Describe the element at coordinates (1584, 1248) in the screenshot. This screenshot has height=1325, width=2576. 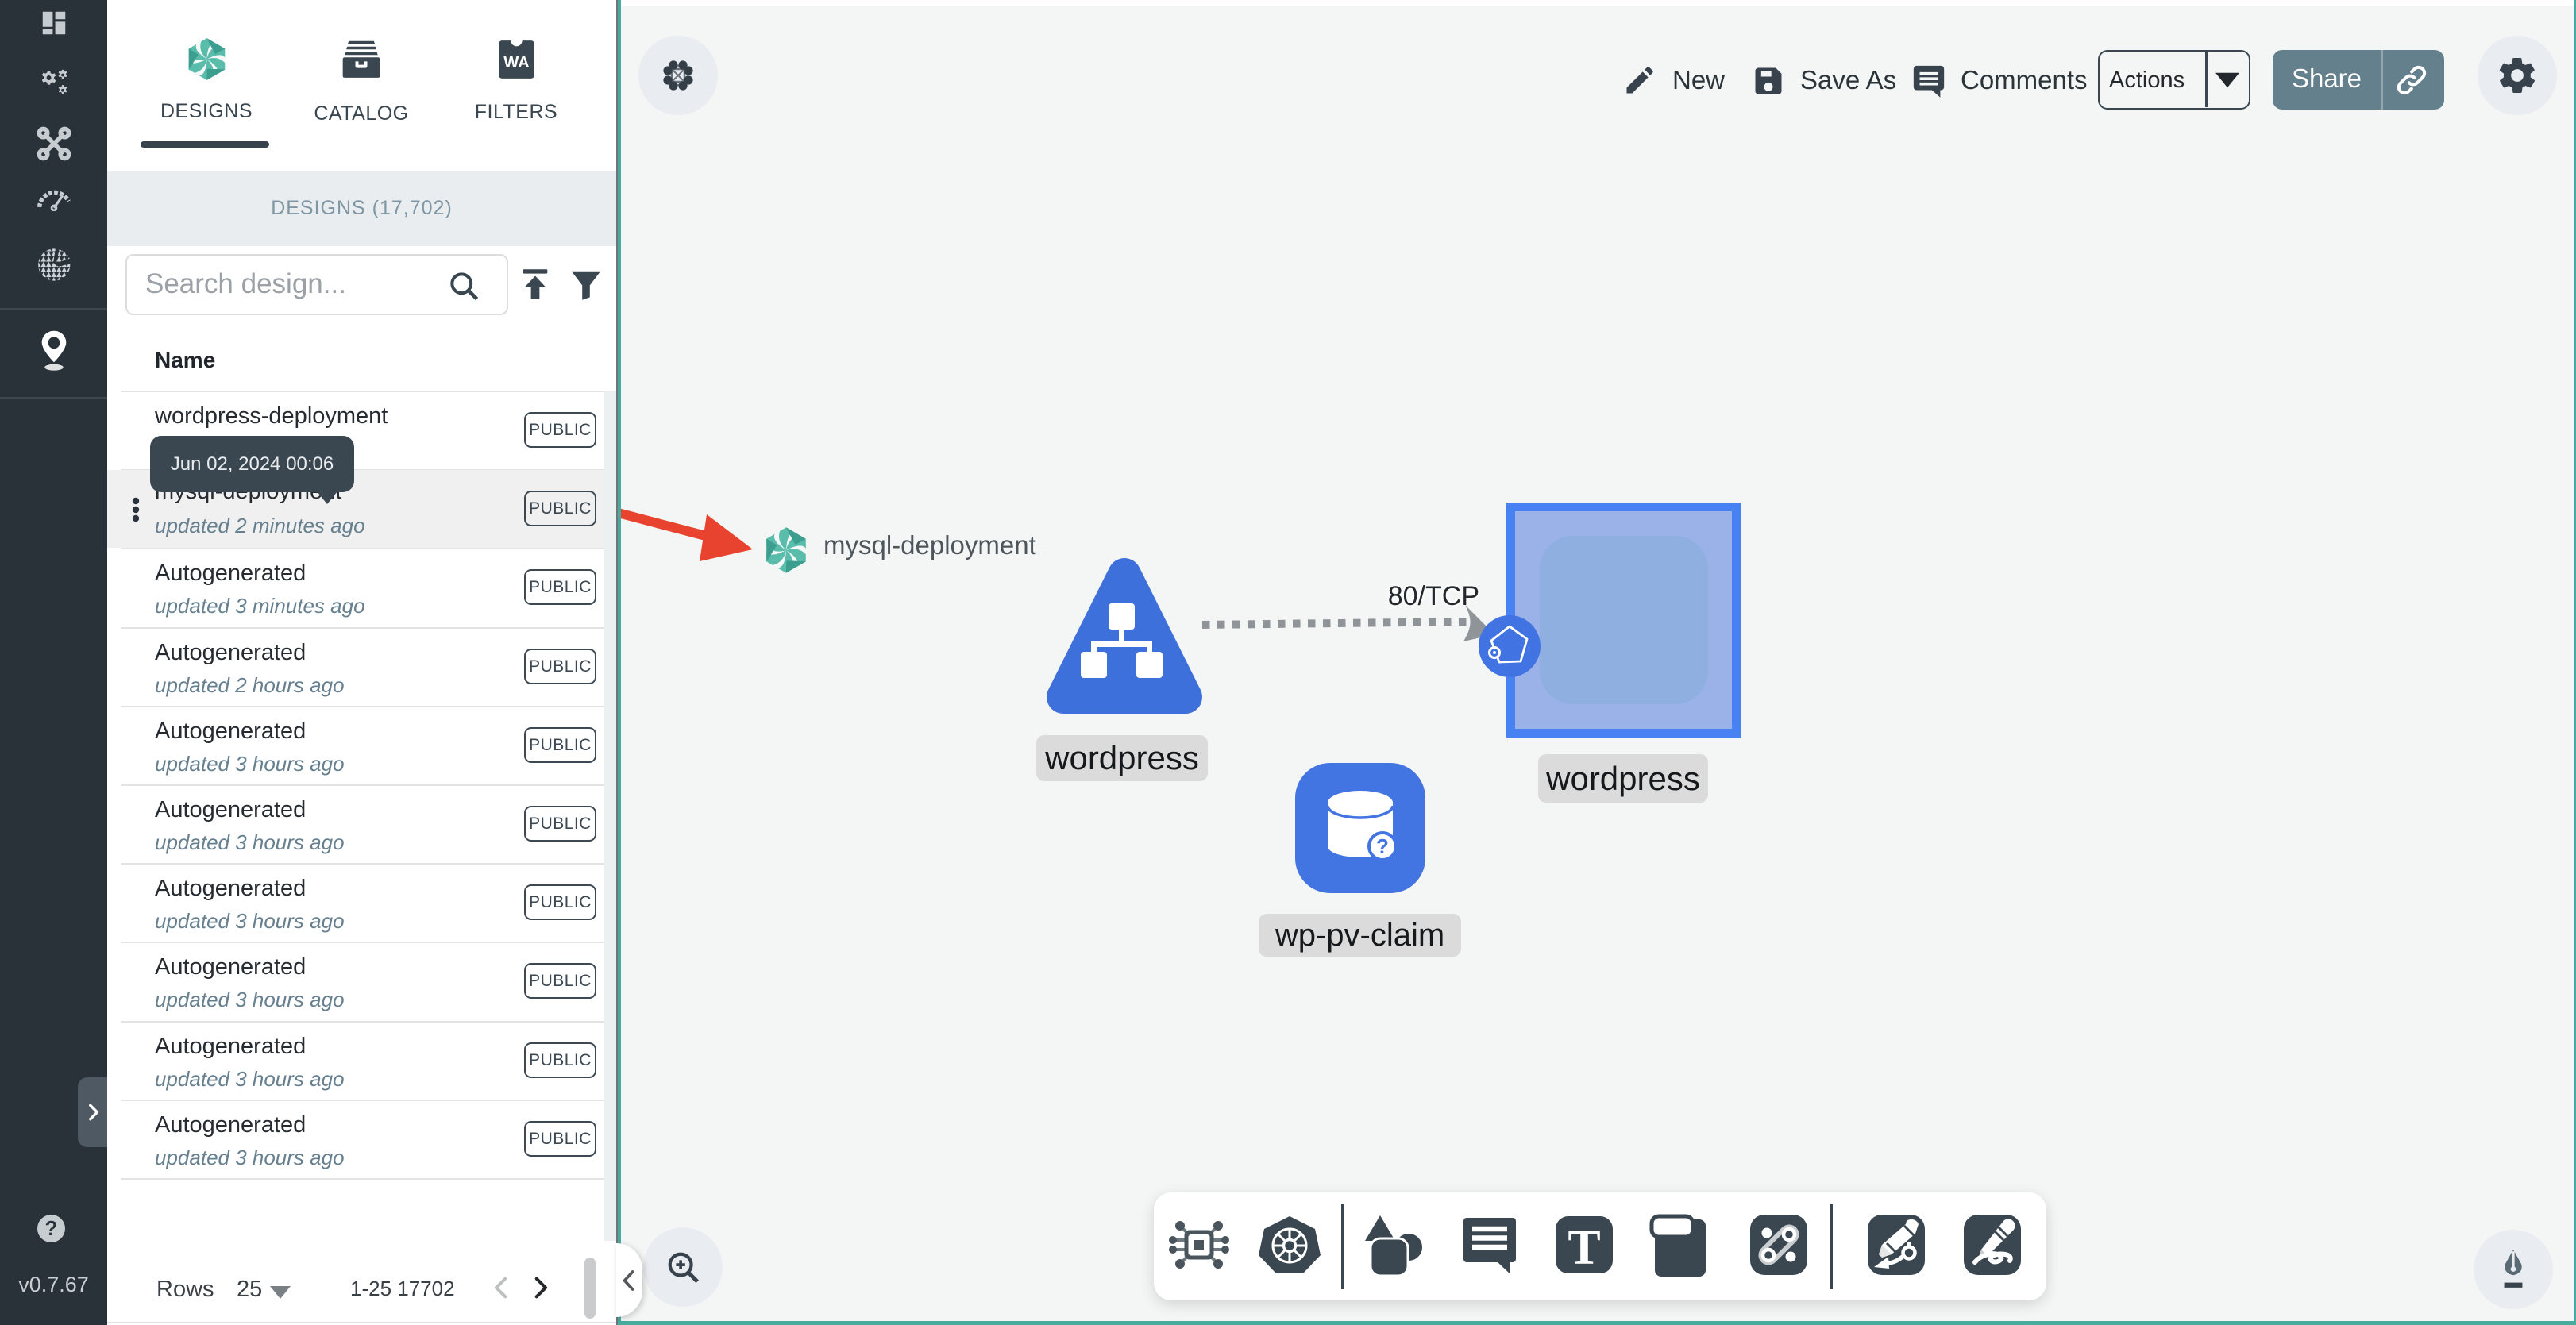
I see `svg-text: T` at that location.